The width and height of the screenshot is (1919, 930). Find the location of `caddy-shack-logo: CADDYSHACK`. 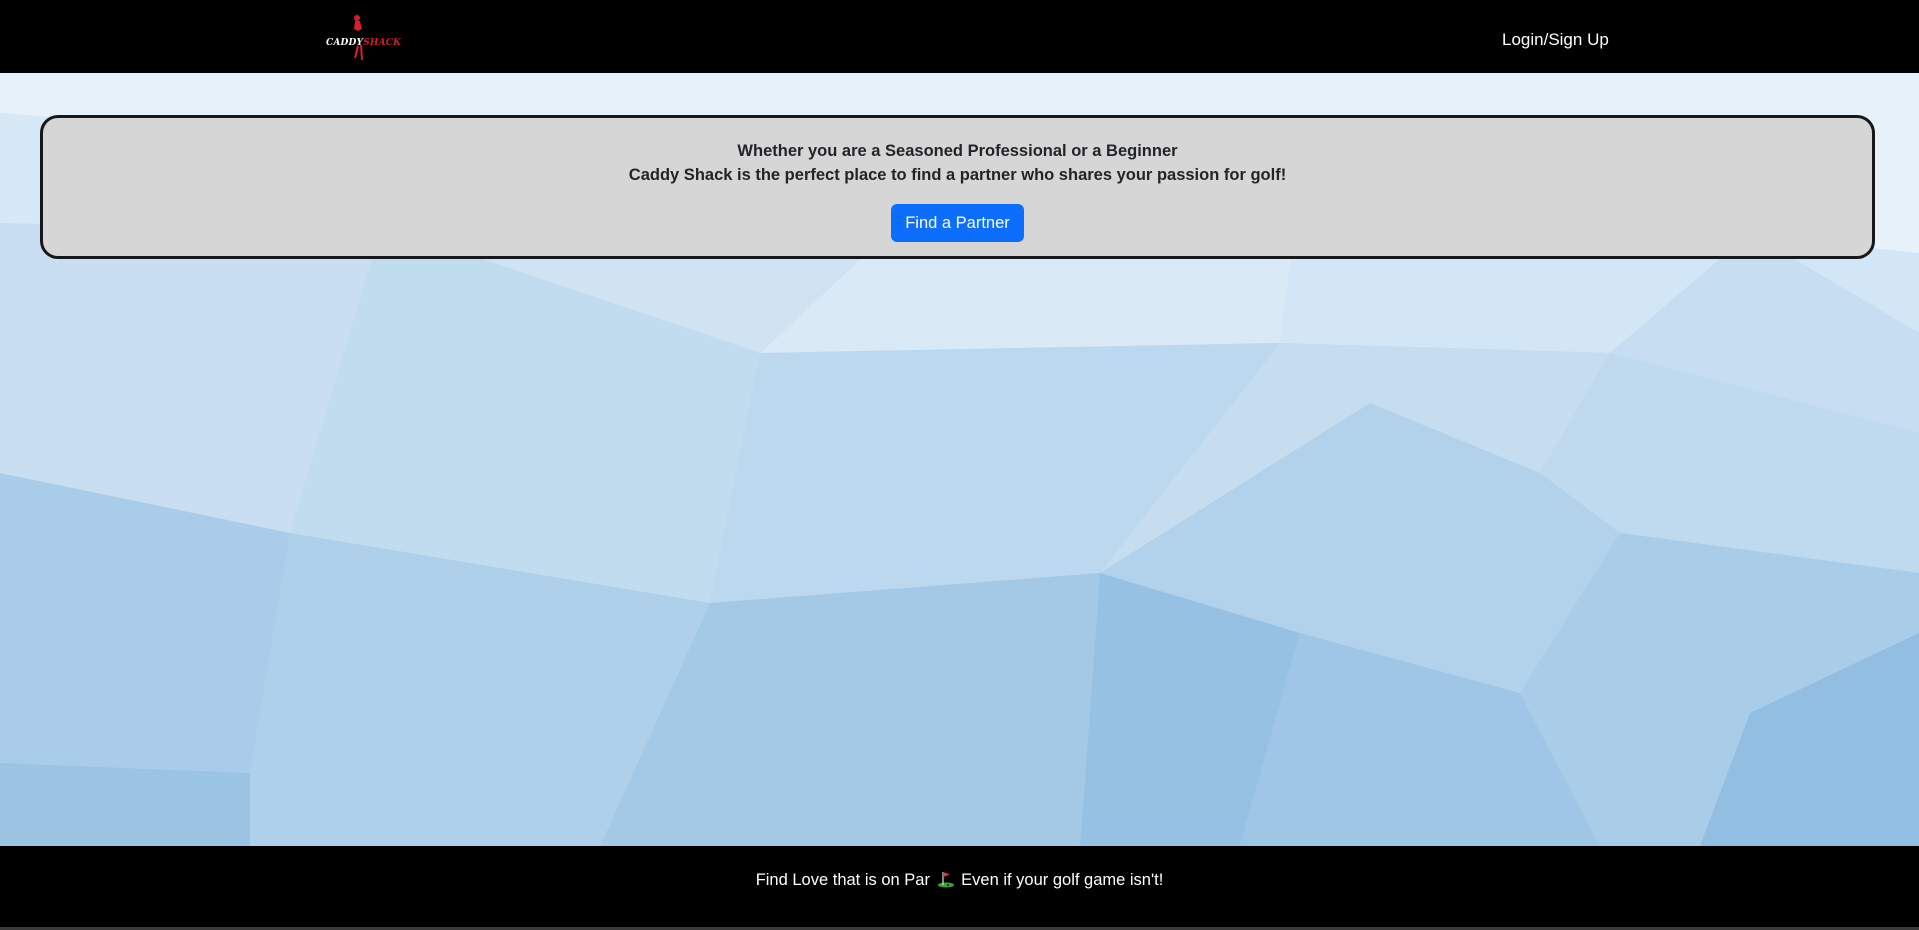

caddy-shack-logo: CADDYSHACK is located at coordinates (362, 39).